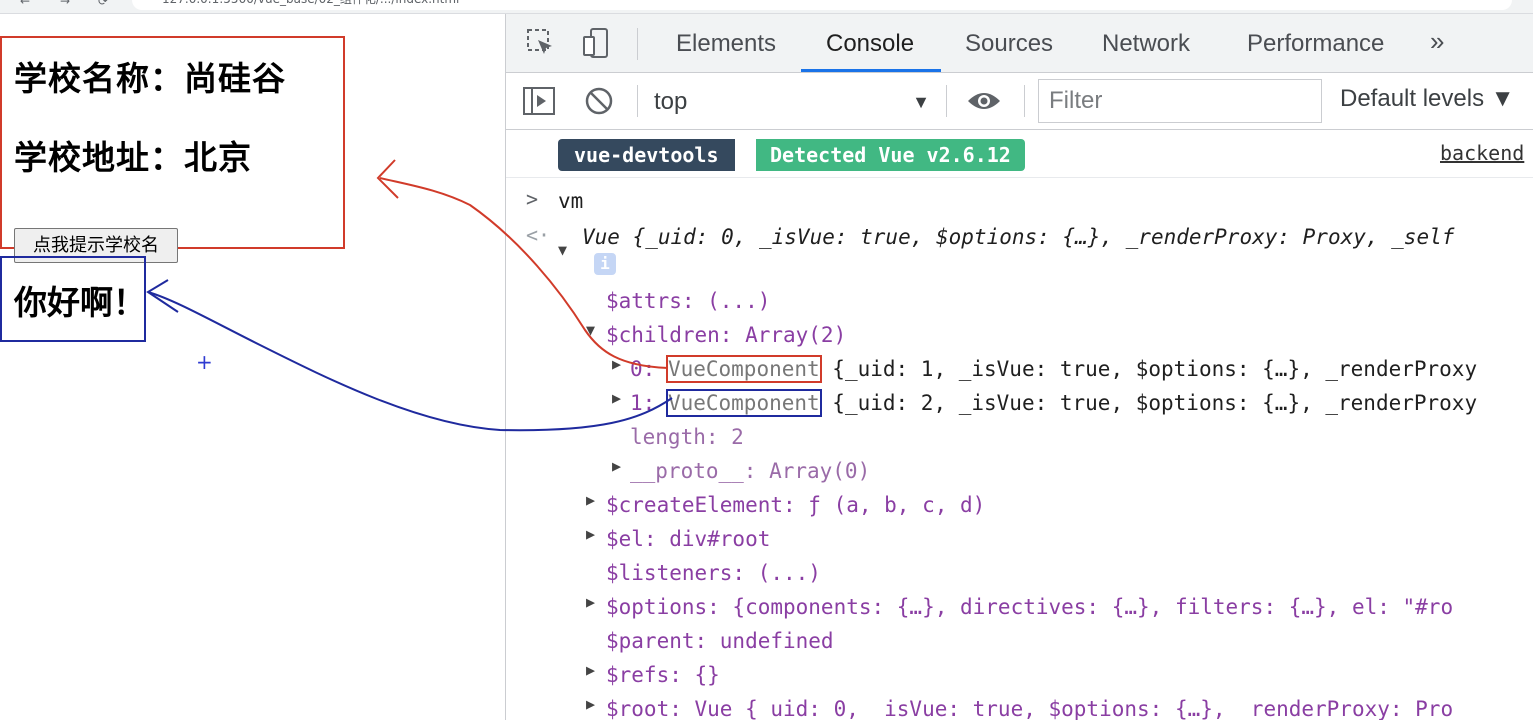 Image resolution: width=1533 pixels, height=720 pixels. I want to click on tab-performance: Performance, so click(1315, 44).